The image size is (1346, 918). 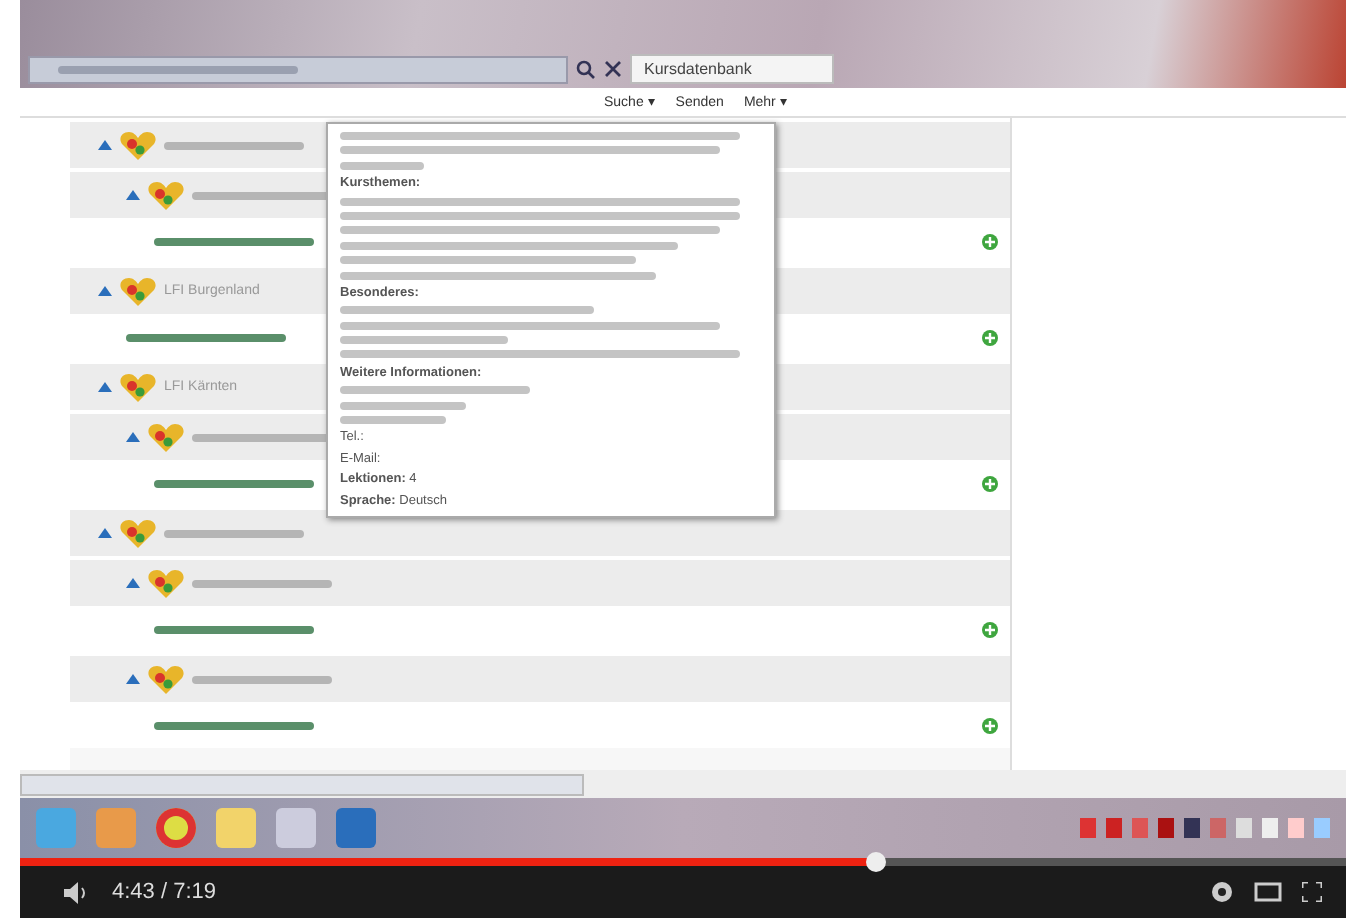 What do you see at coordinates (1268, 892) in the screenshot?
I see `theater-mode-icon` at bounding box center [1268, 892].